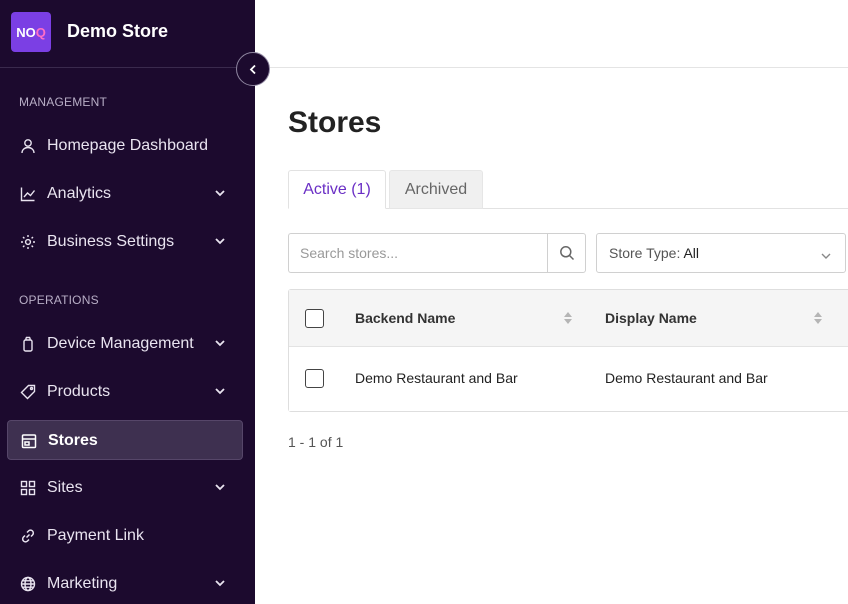 This screenshot has width=848, height=604. What do you see at coordinates (28, 488) in the screenshot?
I see `grid-icon` at bounding box center [28, 488].